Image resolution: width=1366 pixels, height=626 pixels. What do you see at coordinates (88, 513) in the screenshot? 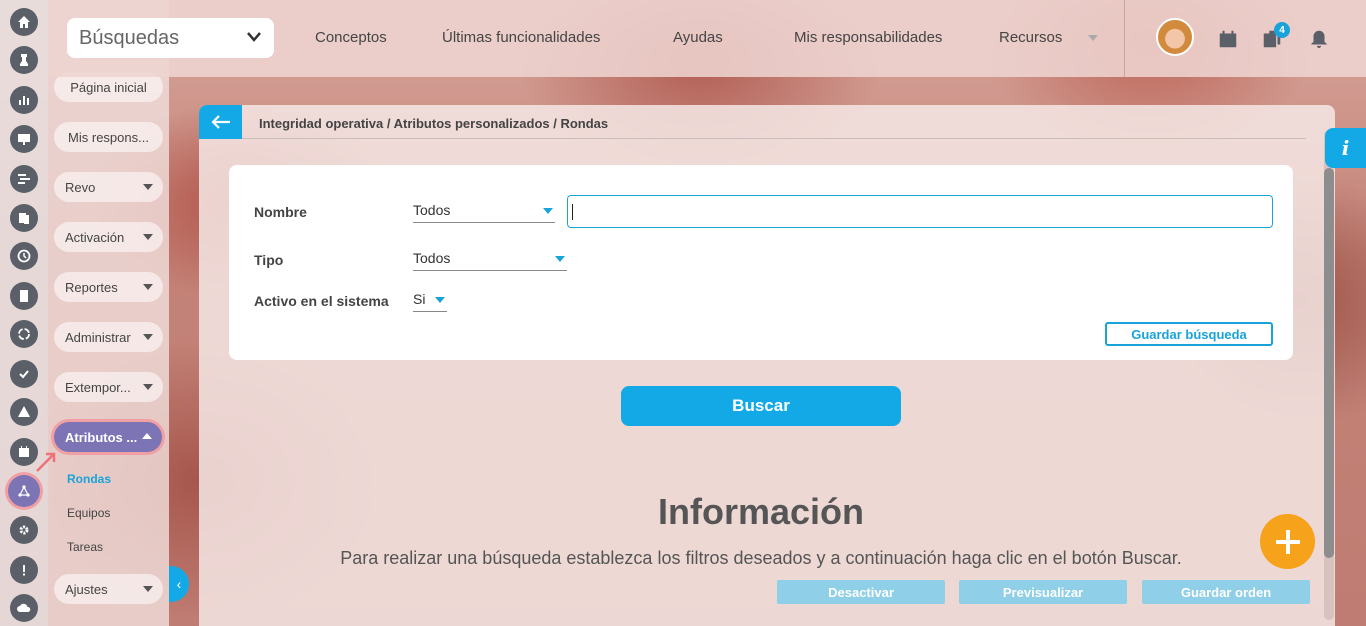
I see `submenu-item-equipment: Equipos` at bounding box center [88, 513].